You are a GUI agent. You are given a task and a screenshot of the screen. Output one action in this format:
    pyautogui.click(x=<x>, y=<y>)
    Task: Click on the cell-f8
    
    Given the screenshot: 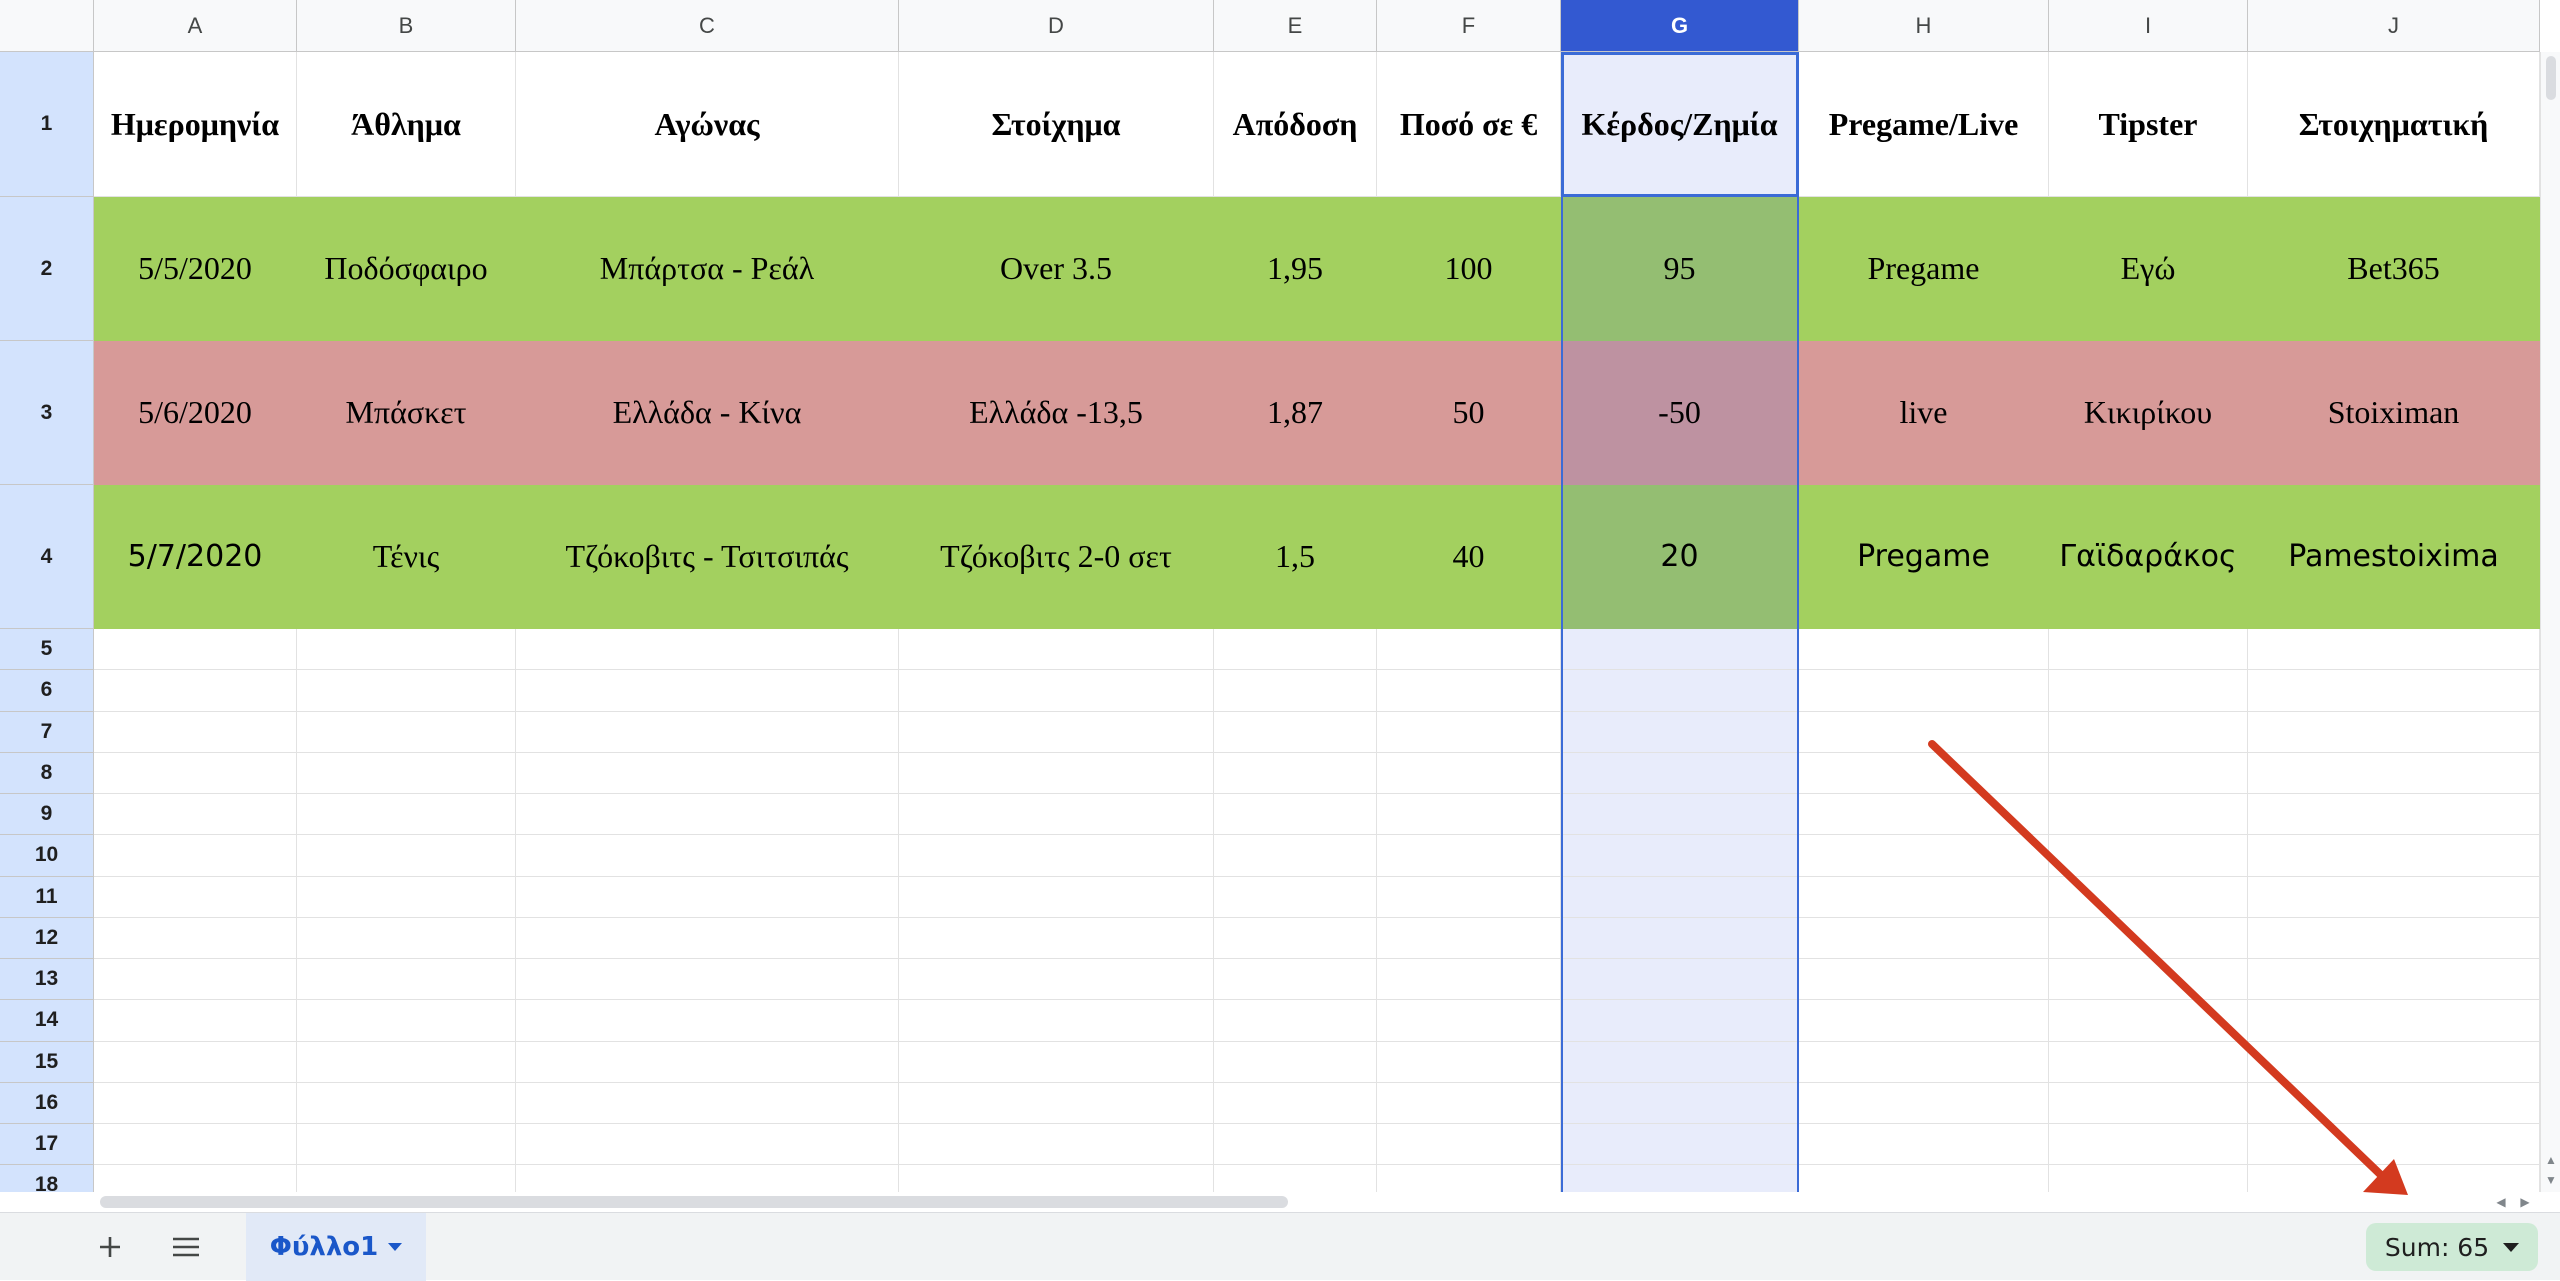 What is the action you would take?
    pyautogui.click(x=1469, y=773)
    